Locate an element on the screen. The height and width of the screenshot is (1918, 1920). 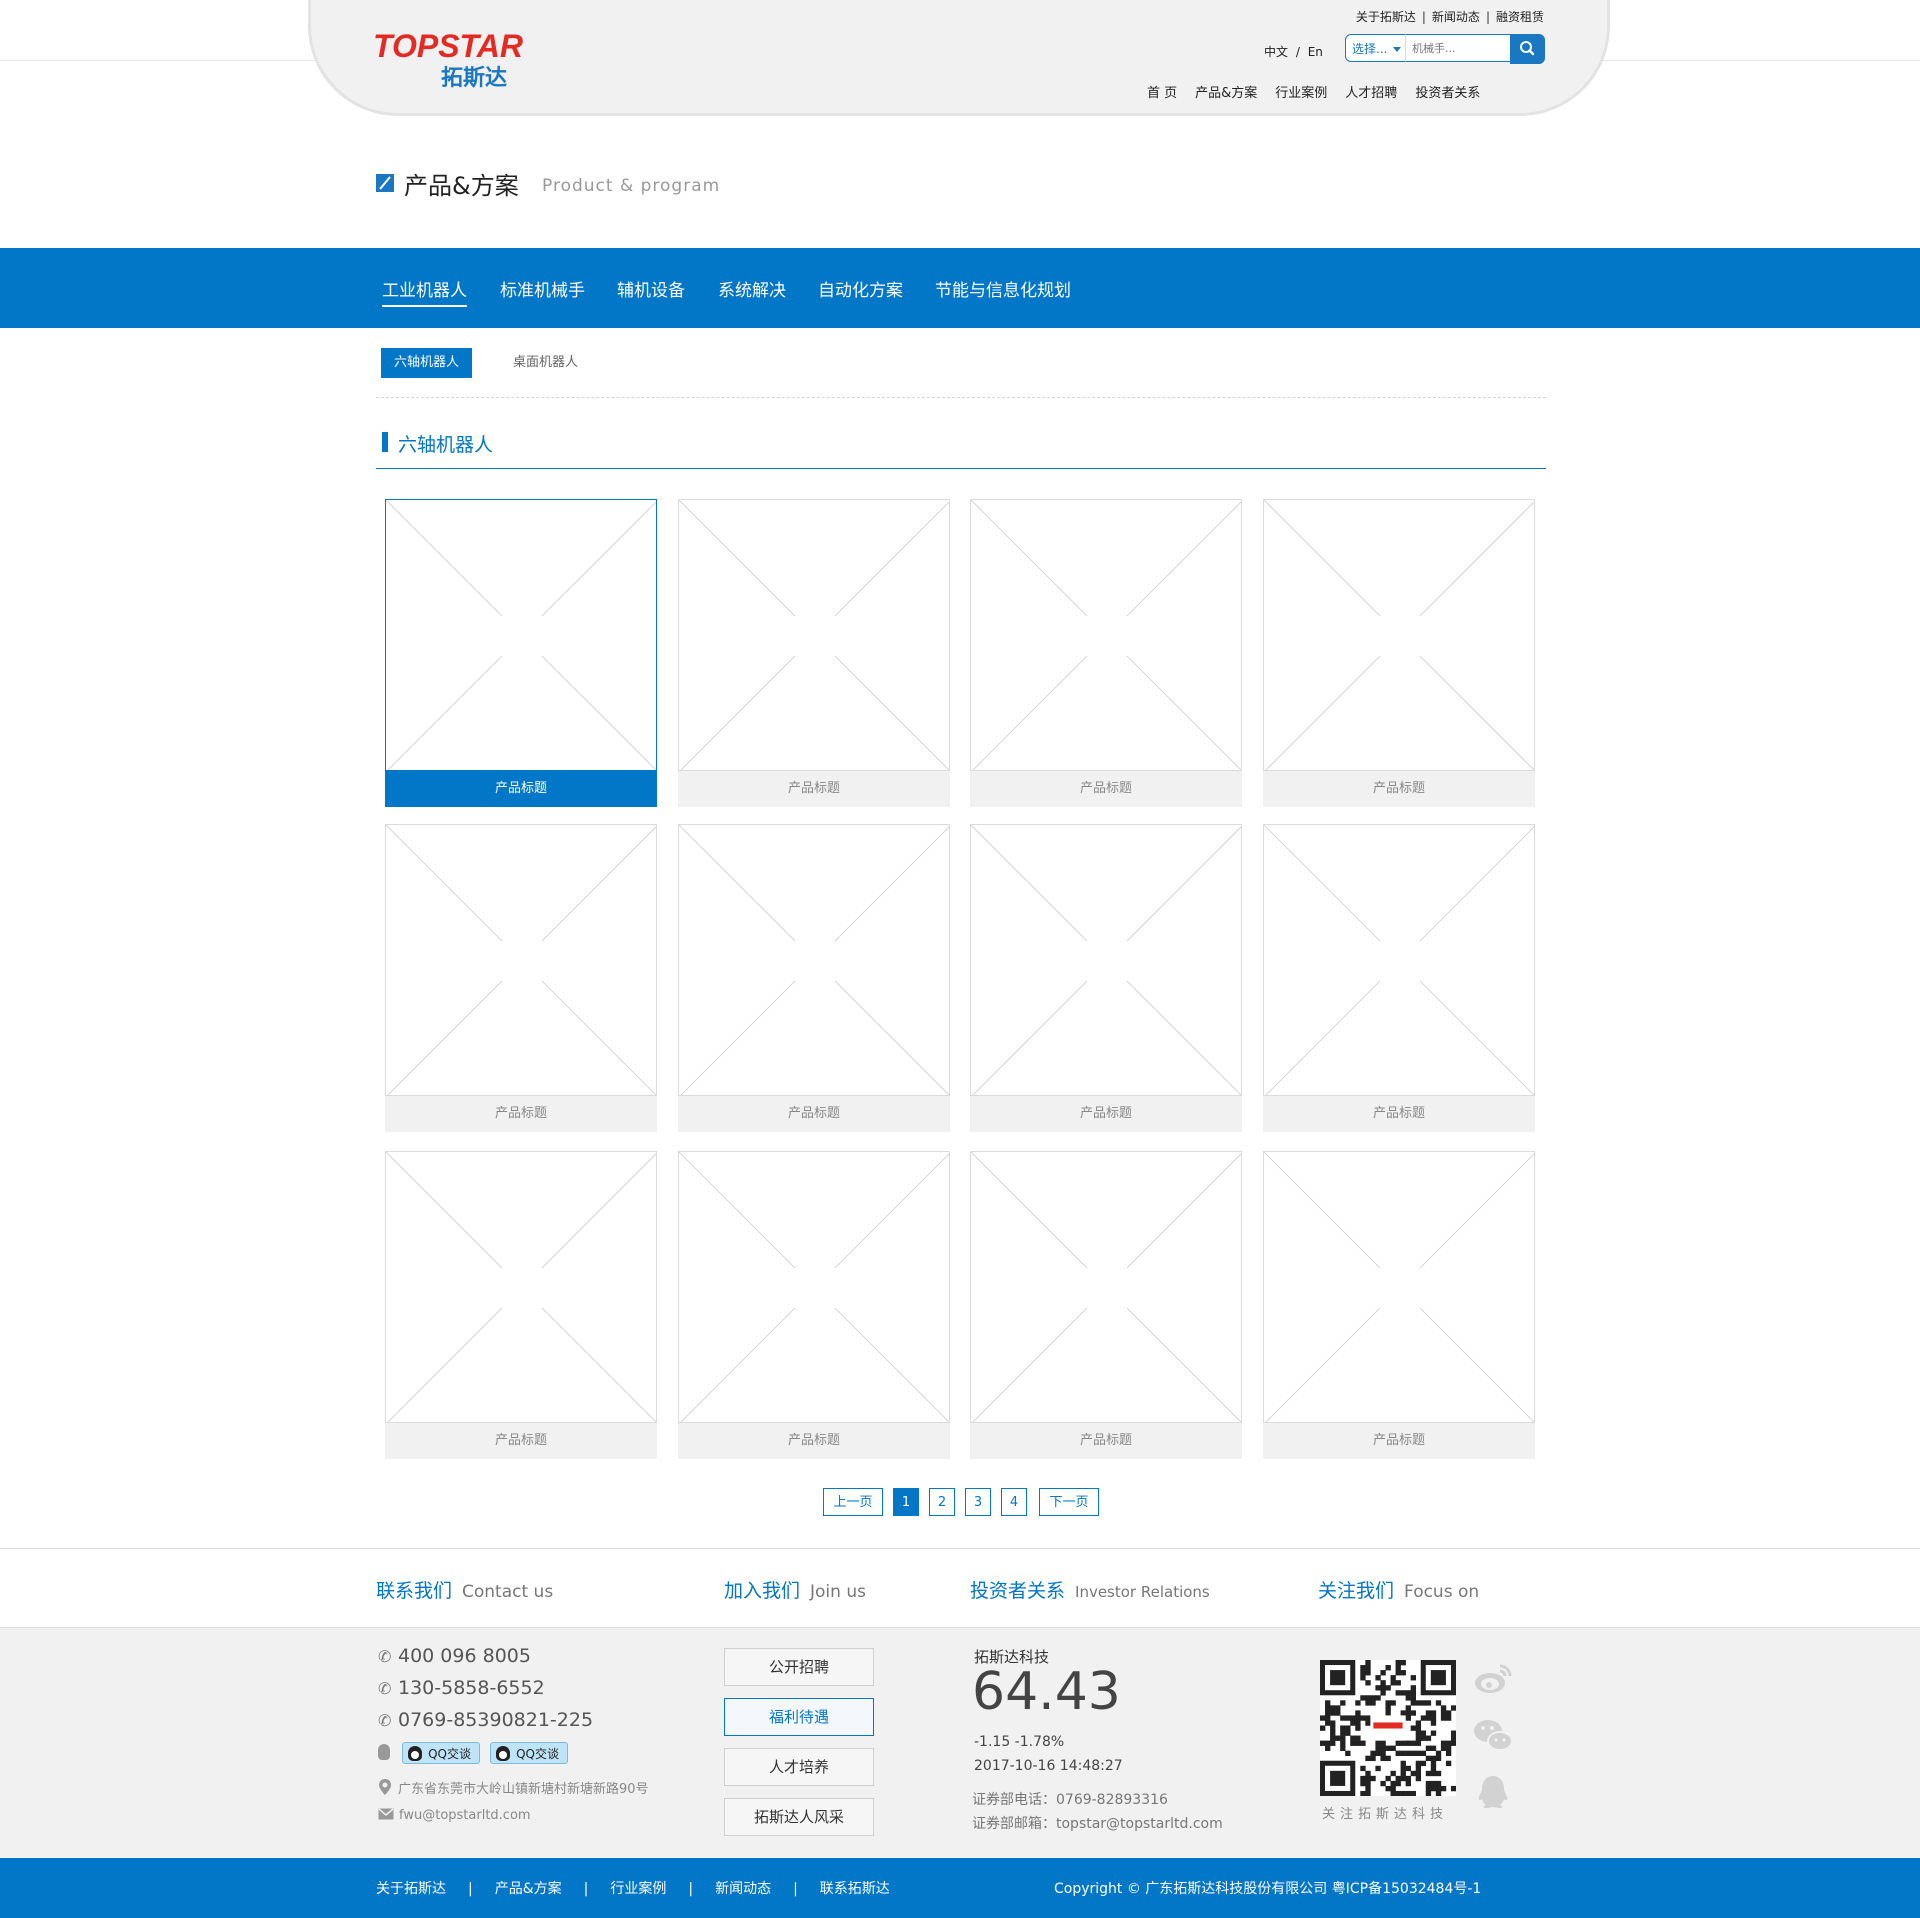
footer-head-join: 加入我们 Join us is located at coordinates (795, 1591).